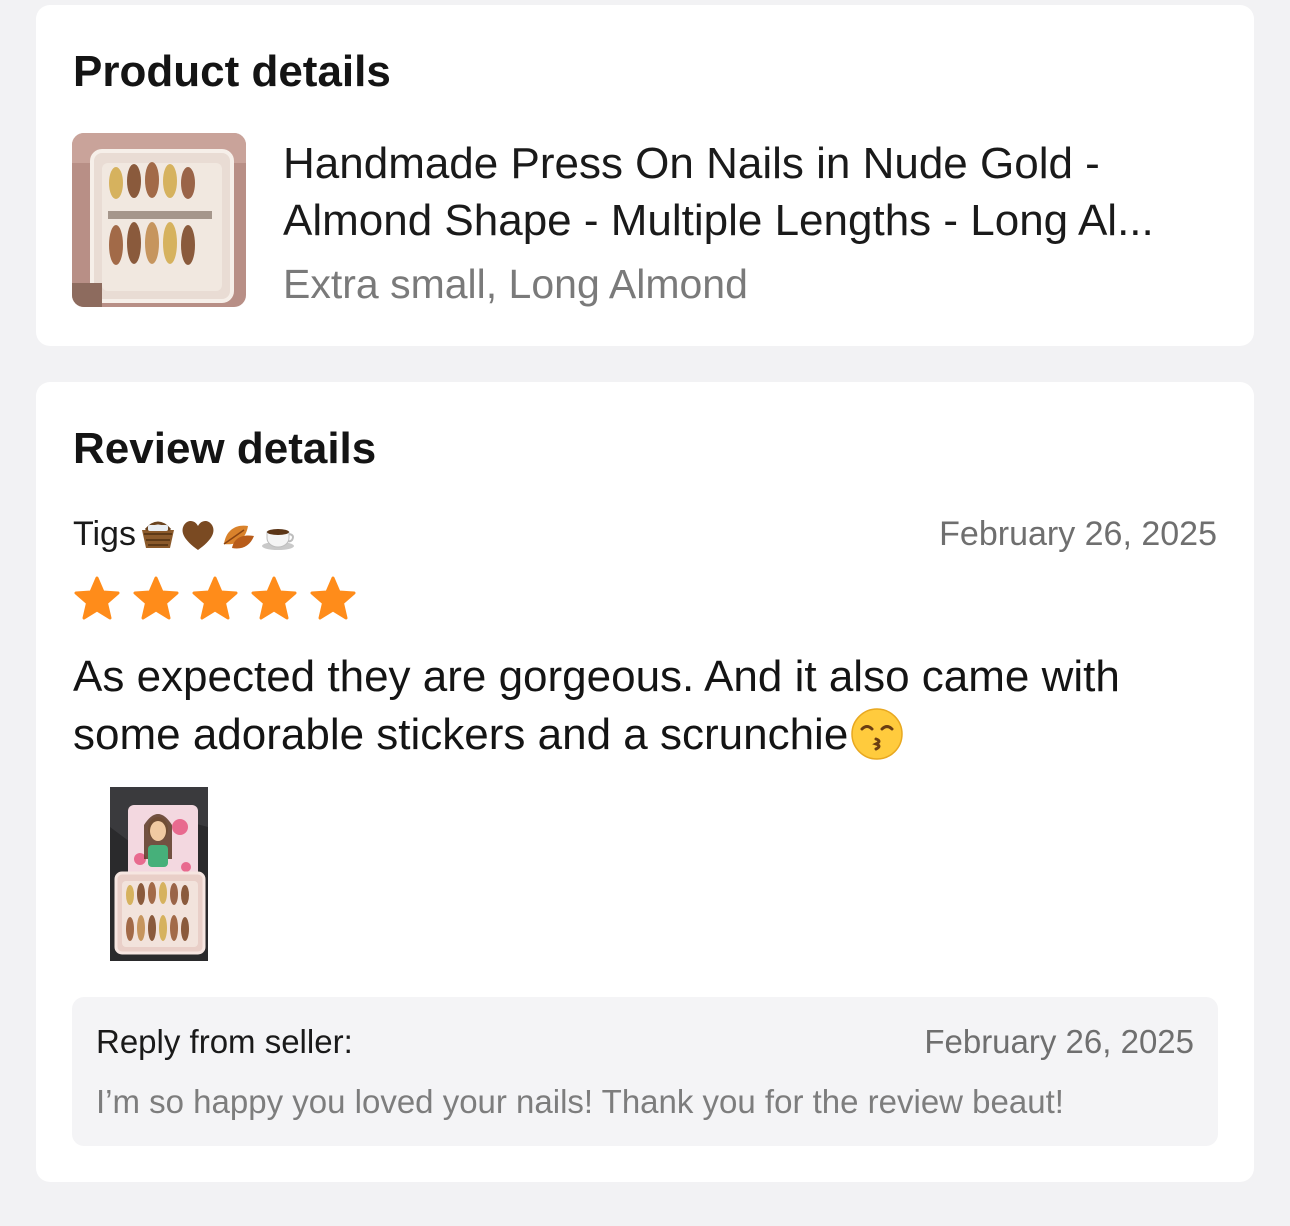  I want to click on product-thumbnail, so click(159, 220).